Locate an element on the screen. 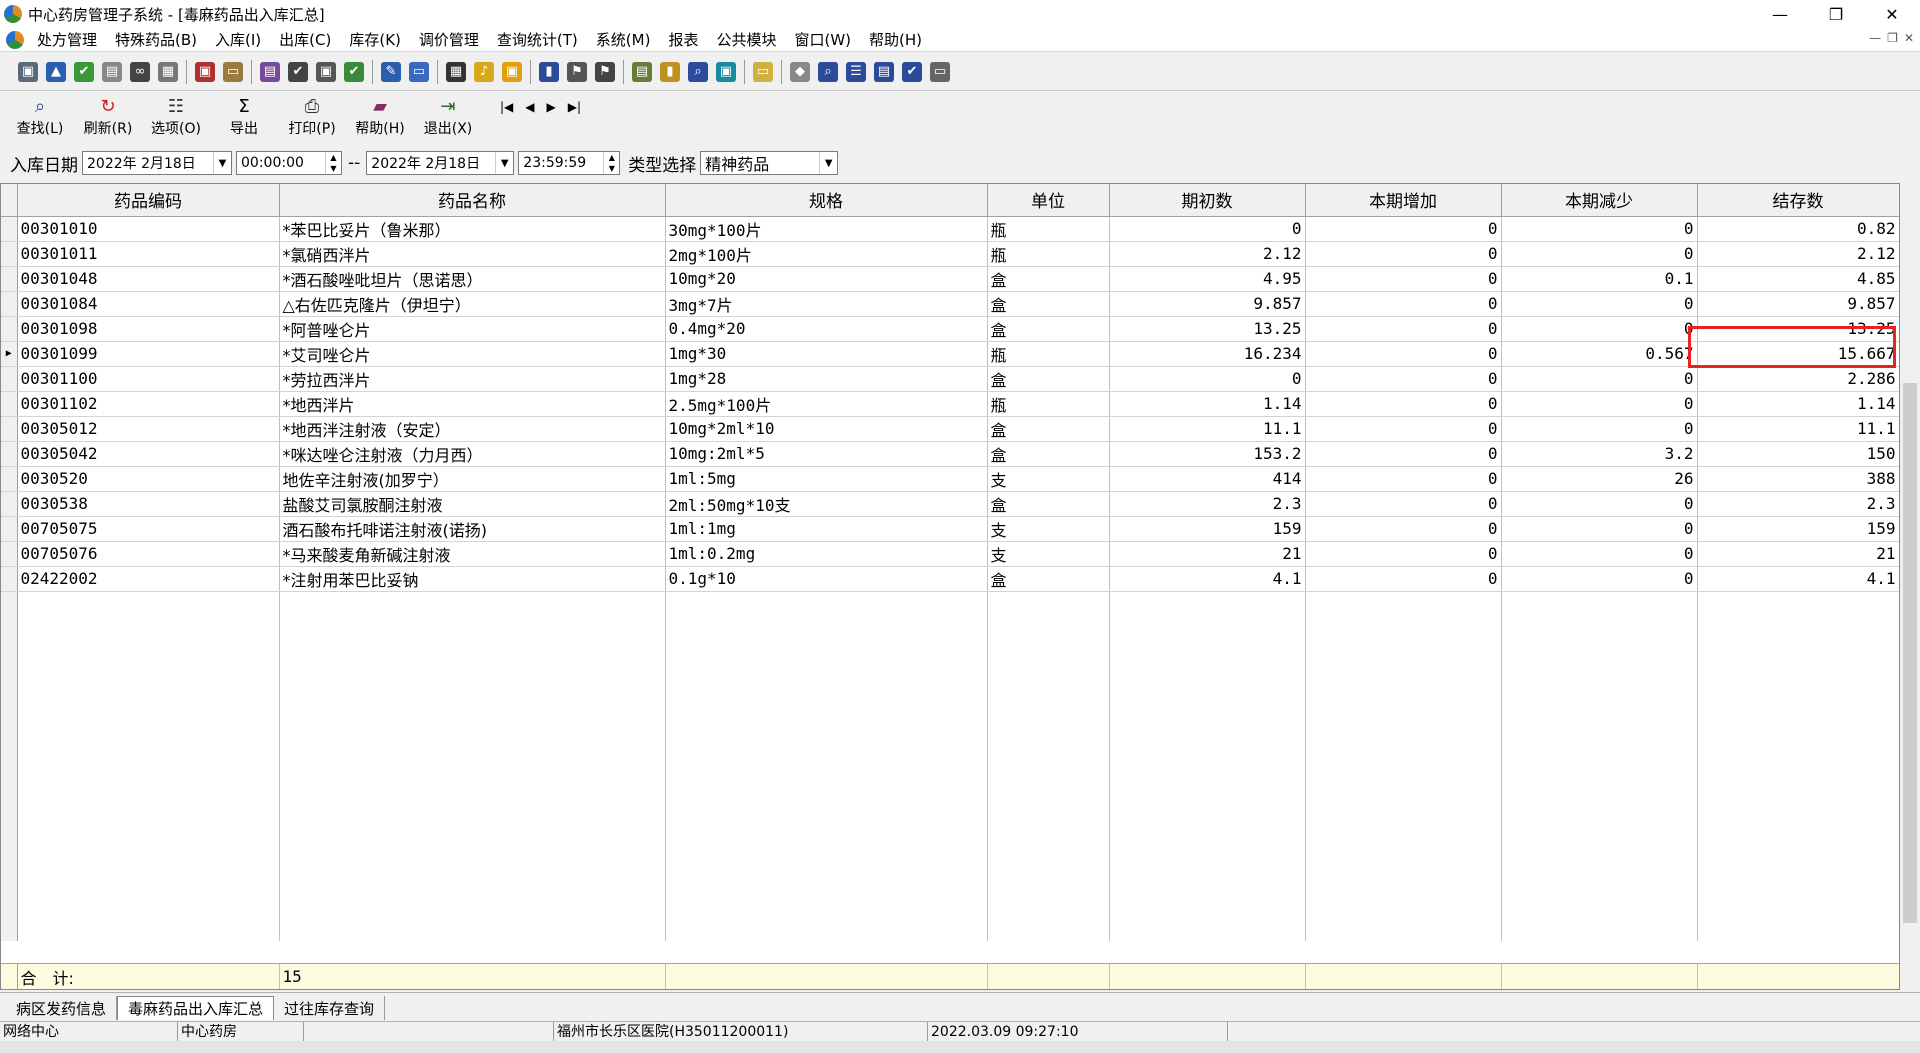 This screenshot has width=1920, height=1053. next-record-icon: ▶ is located at coordinates (551, 107).